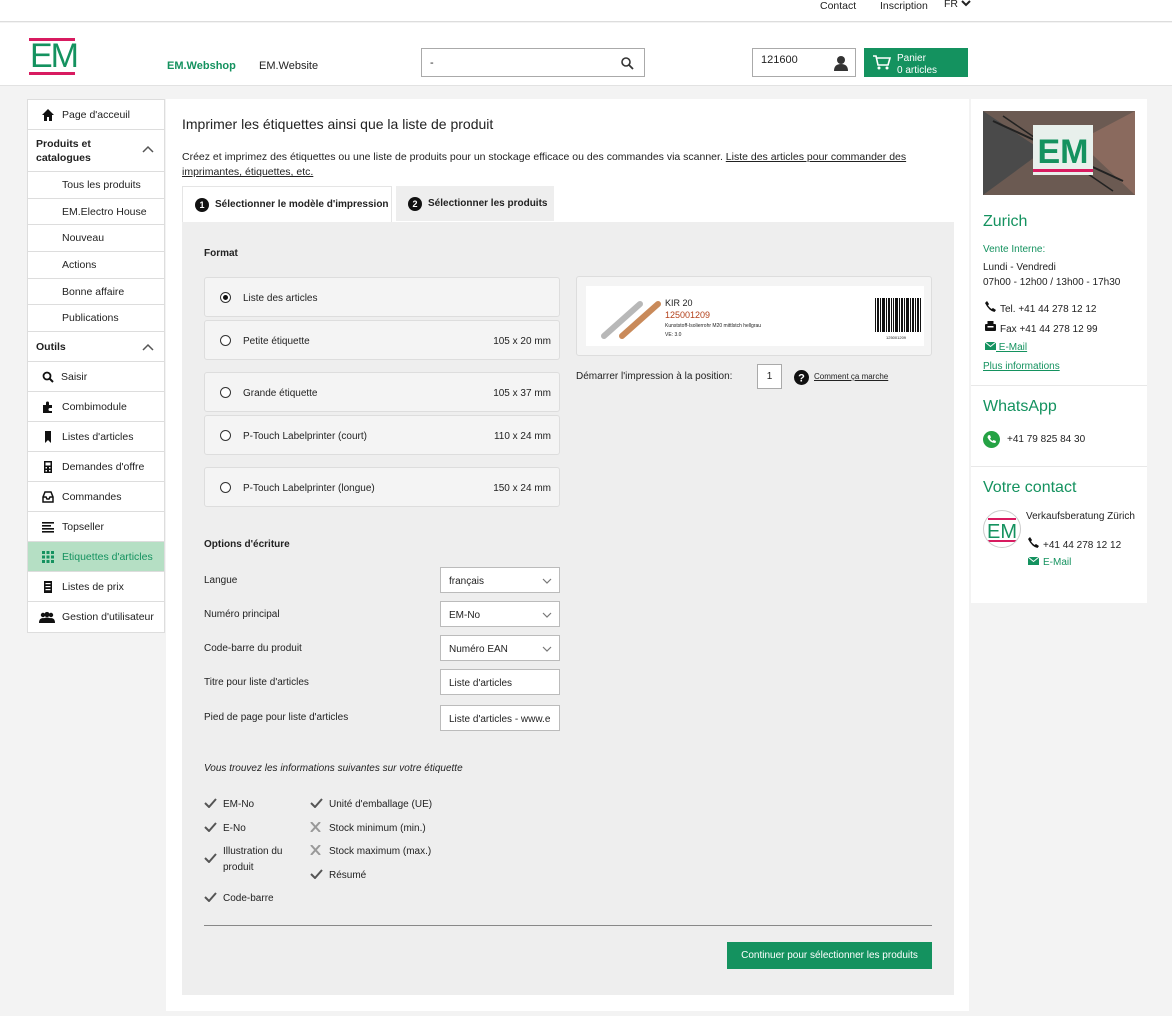 The width and height of the screenshot is (1172, 1016). Describe the element at coordinates (54, 56) in the screenshot. I see `logo: EM` at that location.